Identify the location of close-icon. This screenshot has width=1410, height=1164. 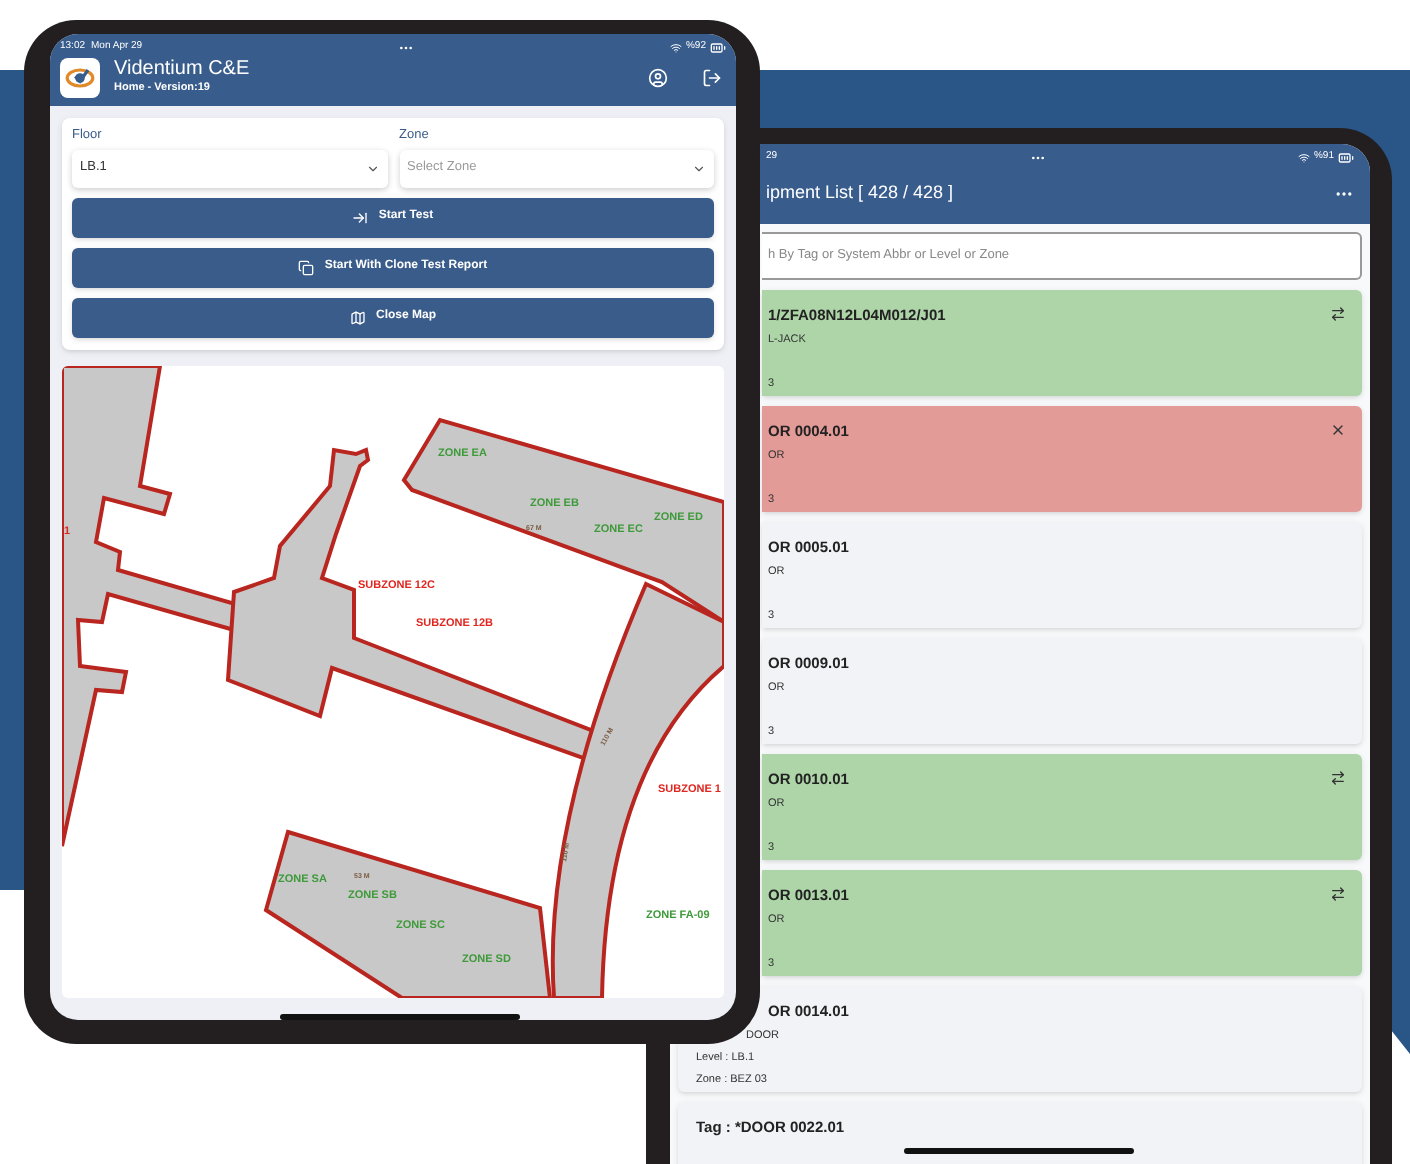
(1338, 430).